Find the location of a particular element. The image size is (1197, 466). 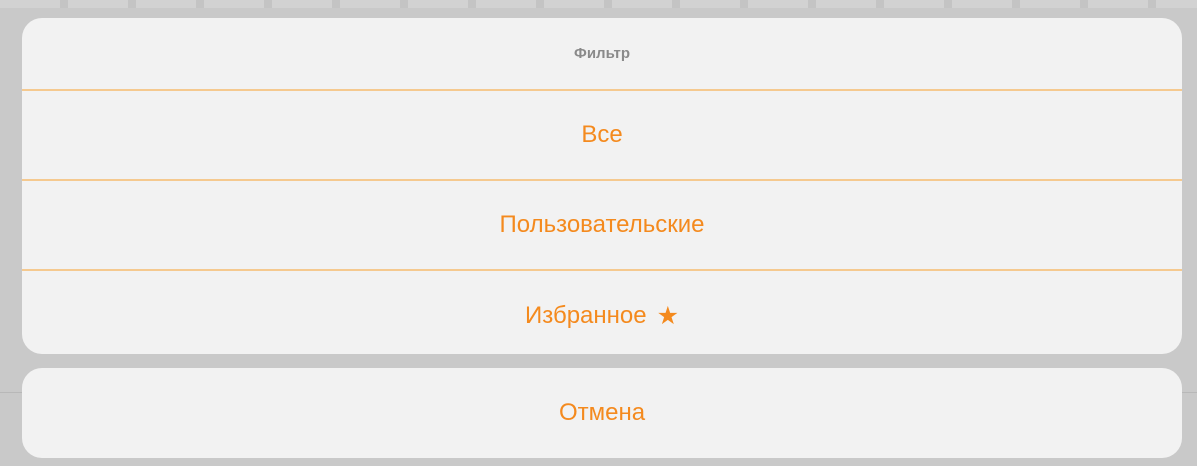

cancel-label: Отмена is located at coordinates (602, 412).